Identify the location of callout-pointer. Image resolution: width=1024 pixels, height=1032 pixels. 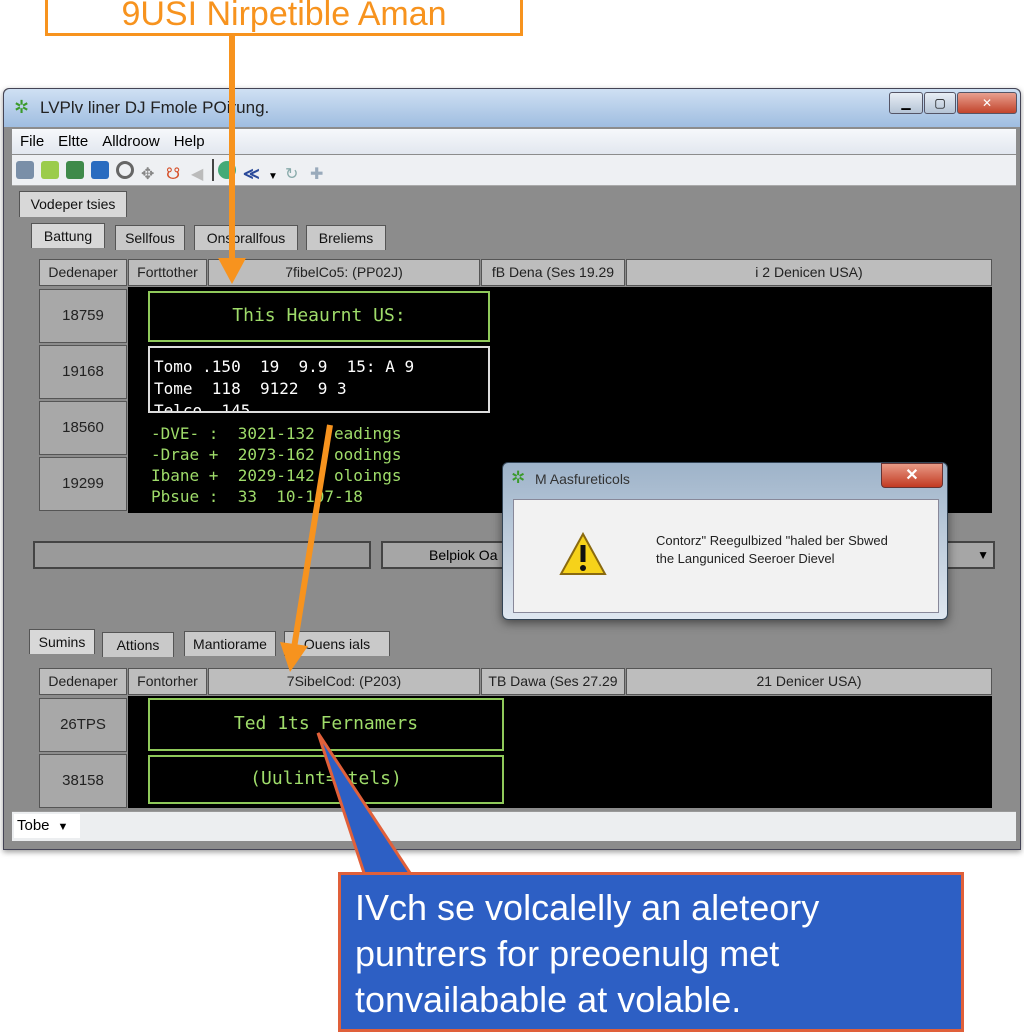
(365, 805).